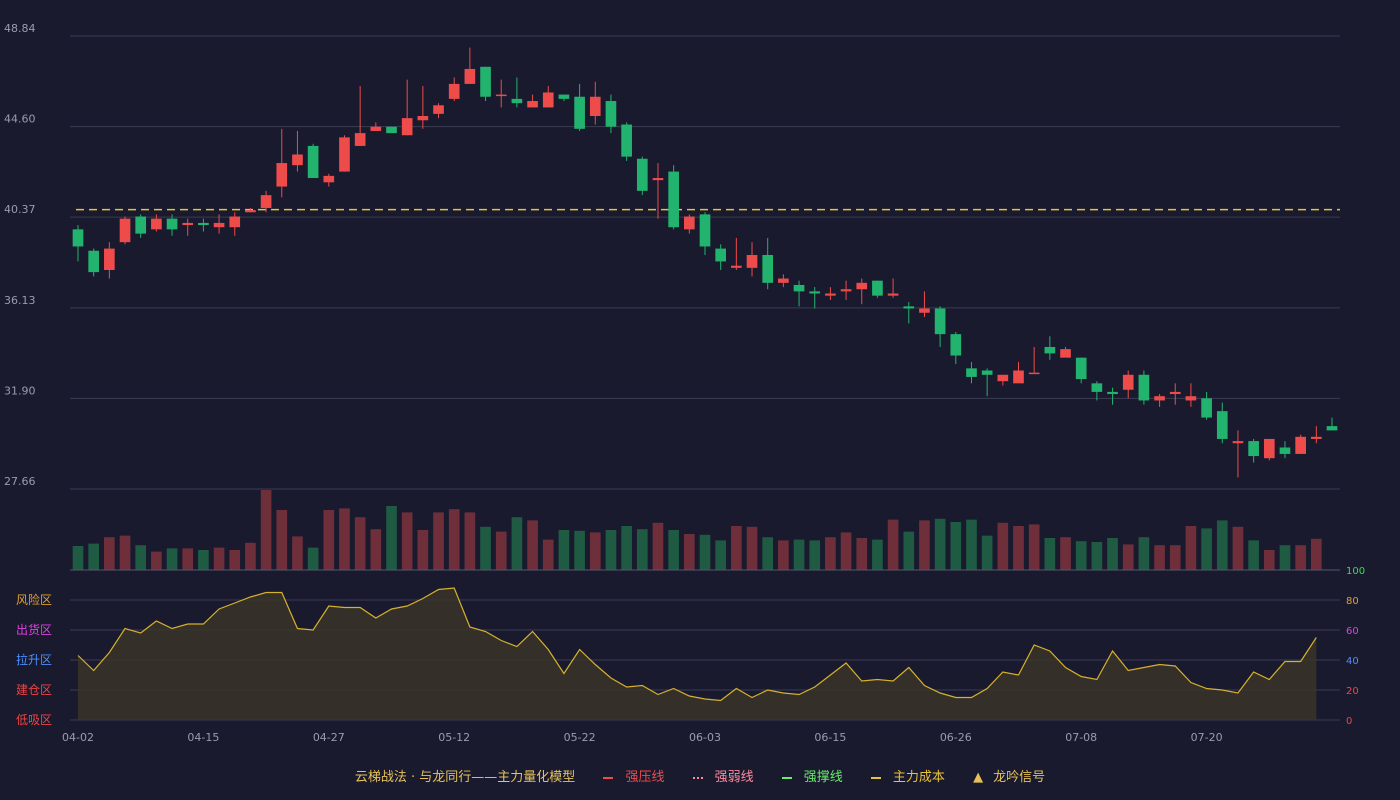  Describe the element at coordinates (329, 737) in the screenshot. I see `date-tick-label: 04-27` at that location.